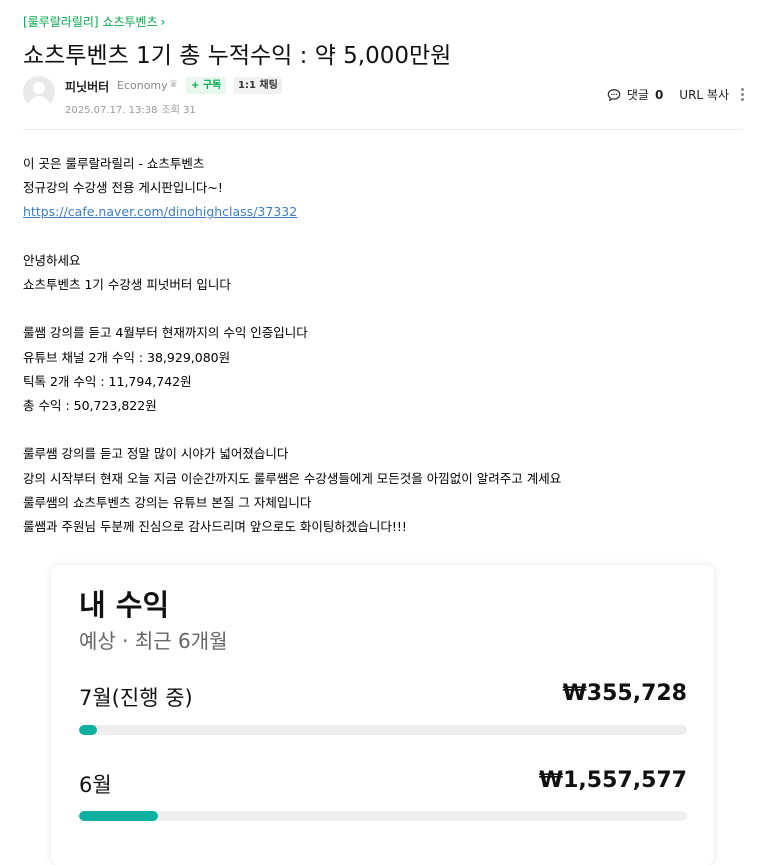 The width and height of the screenshot is (765, 865). Describe the element at coordinates (87, 86) in the screenshot. I see `author-nickname: 피닛버터` at that location.